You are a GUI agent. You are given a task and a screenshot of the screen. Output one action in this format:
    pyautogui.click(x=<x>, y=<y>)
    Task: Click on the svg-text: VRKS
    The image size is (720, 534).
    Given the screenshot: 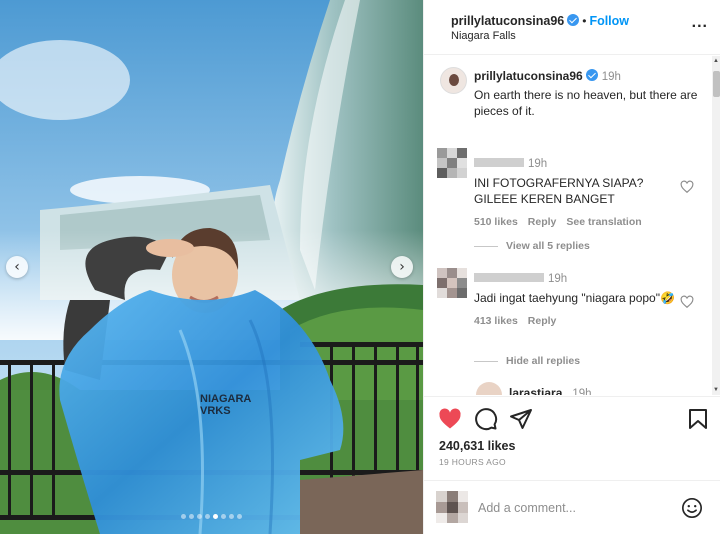 What is the action you would take?
    pyautogui.click(x=215, y=411)
    